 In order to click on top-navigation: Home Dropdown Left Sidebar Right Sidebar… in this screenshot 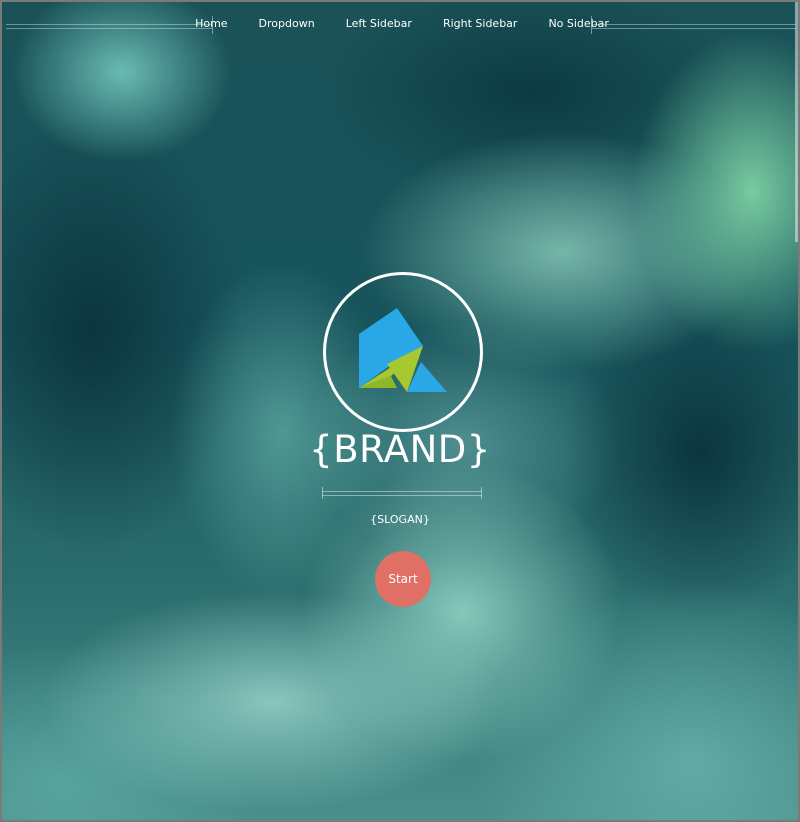, I will do `click(400, 25)`.